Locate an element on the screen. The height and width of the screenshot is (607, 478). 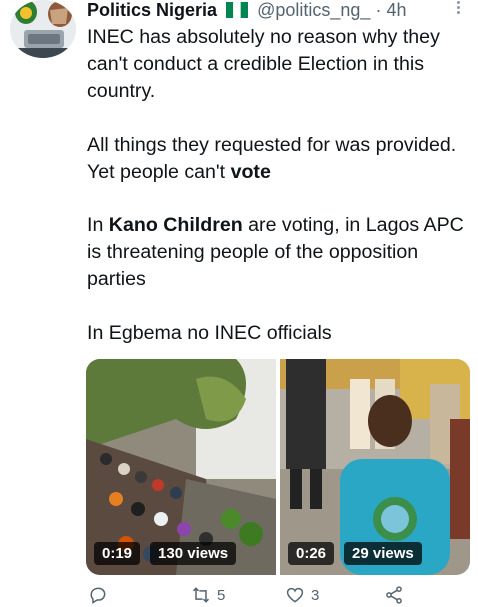
paragraph-3-bold: Kano Children is located at coordinates (175, 225).